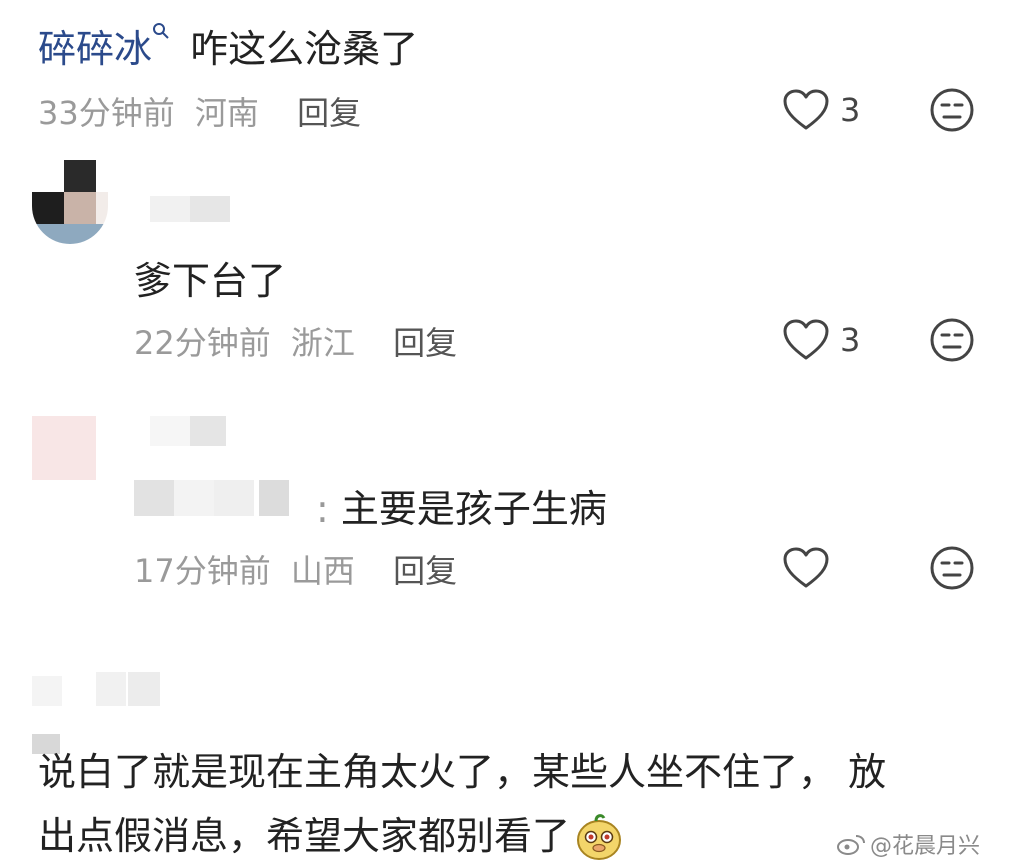 The width and height of the screenshot is (1024, 868). What do you see at coordinates (925, 846) in the screenshot?
I see `watermark-text: @花晨月兴` at bounding box center [925, 846].